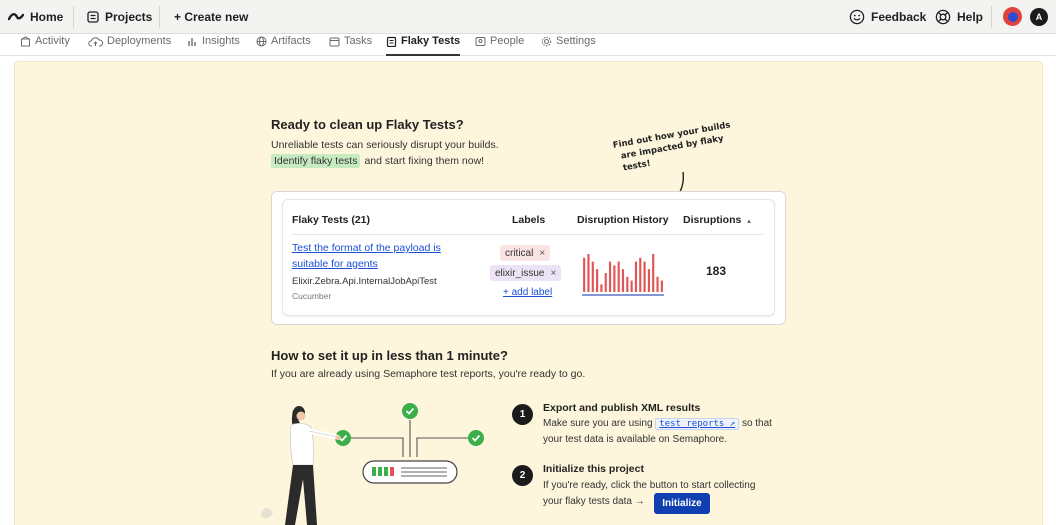 This screenshot has width=1056, height=525. Describe the element at coordinates (697, 424) in the screenshot. I see `test-reports-link: test_reports ↗` at that location.